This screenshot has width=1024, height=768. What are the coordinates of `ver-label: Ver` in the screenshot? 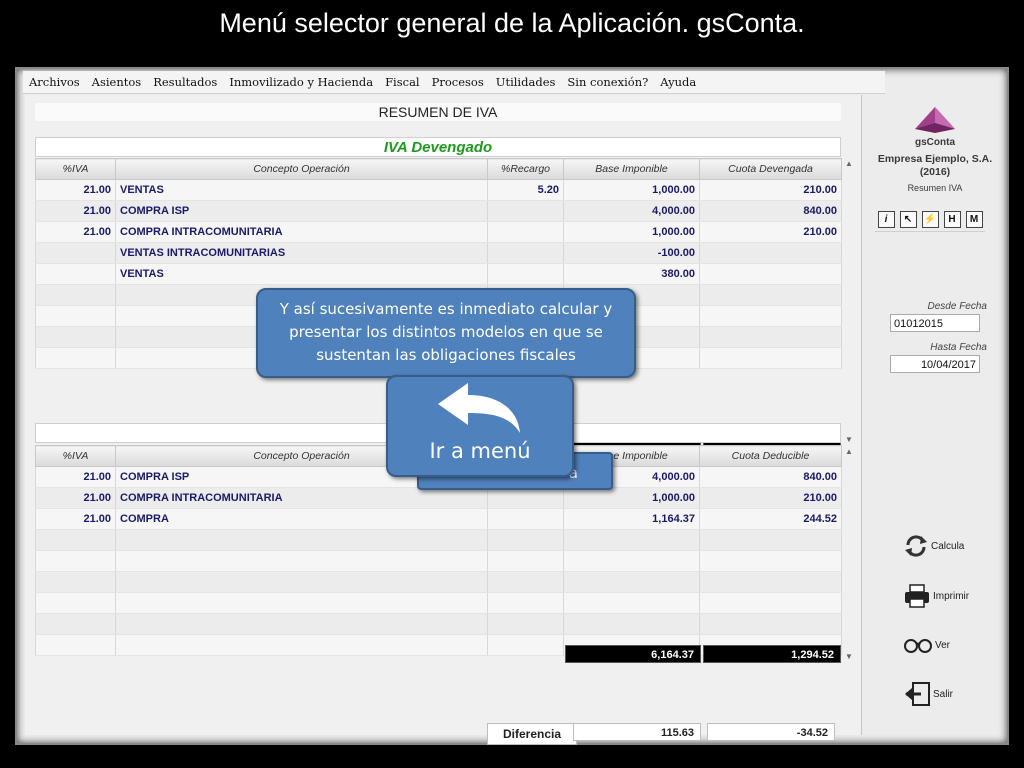 It's located at (943, 645).